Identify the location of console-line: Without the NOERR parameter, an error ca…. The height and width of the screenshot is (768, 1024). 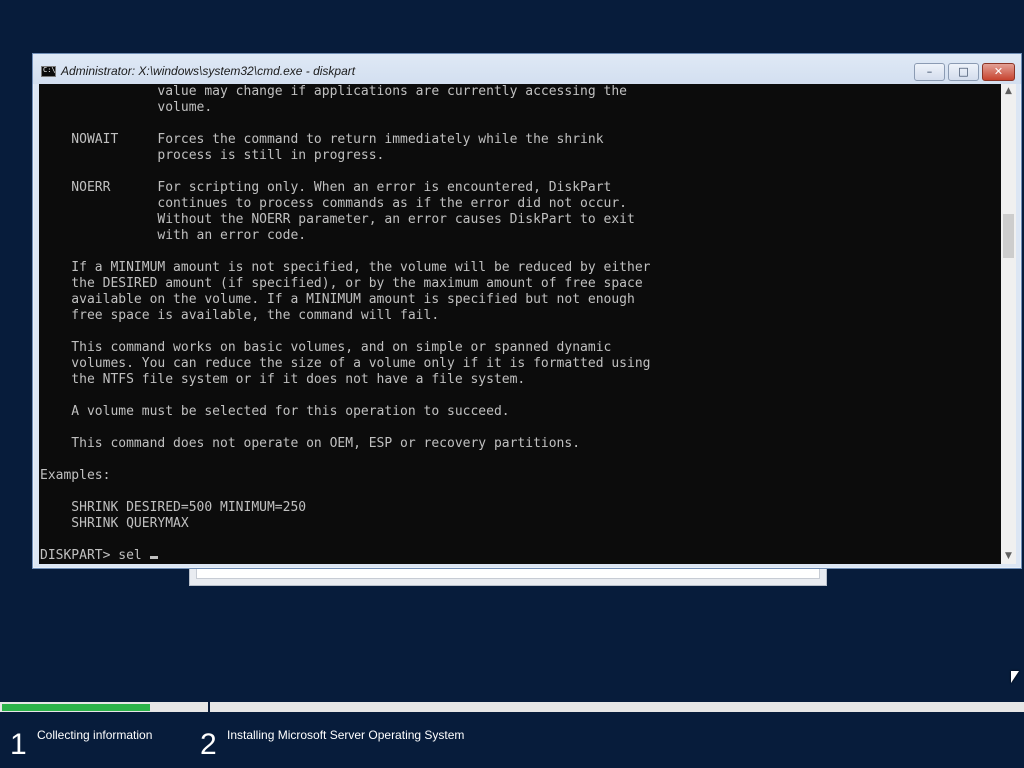
(337, 219).